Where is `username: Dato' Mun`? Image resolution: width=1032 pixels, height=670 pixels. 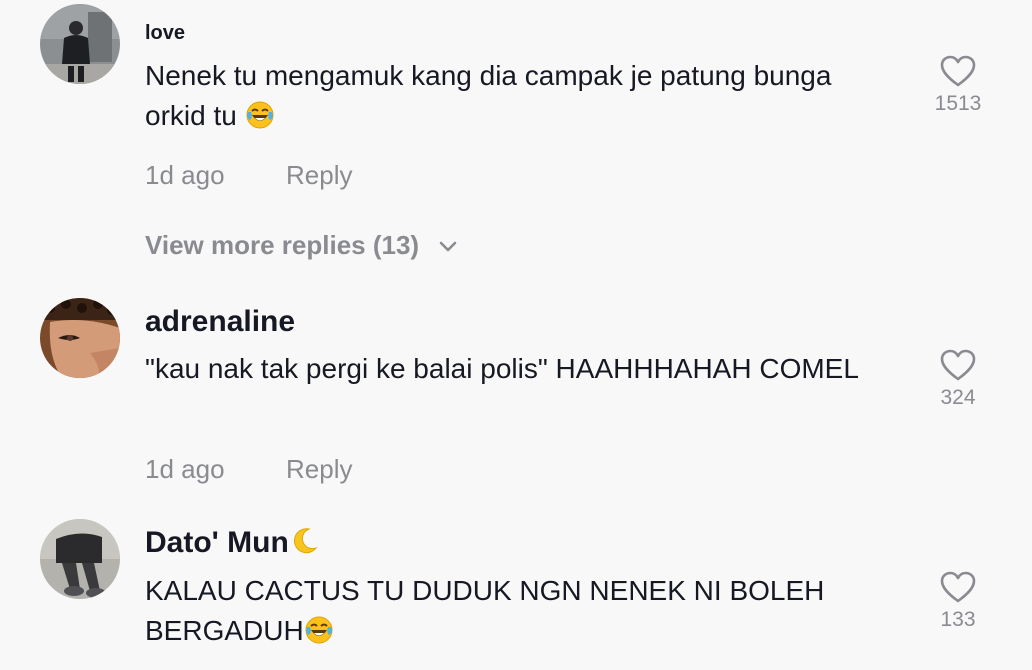
username: Dato' Mun is located at coordinates (232, 543).